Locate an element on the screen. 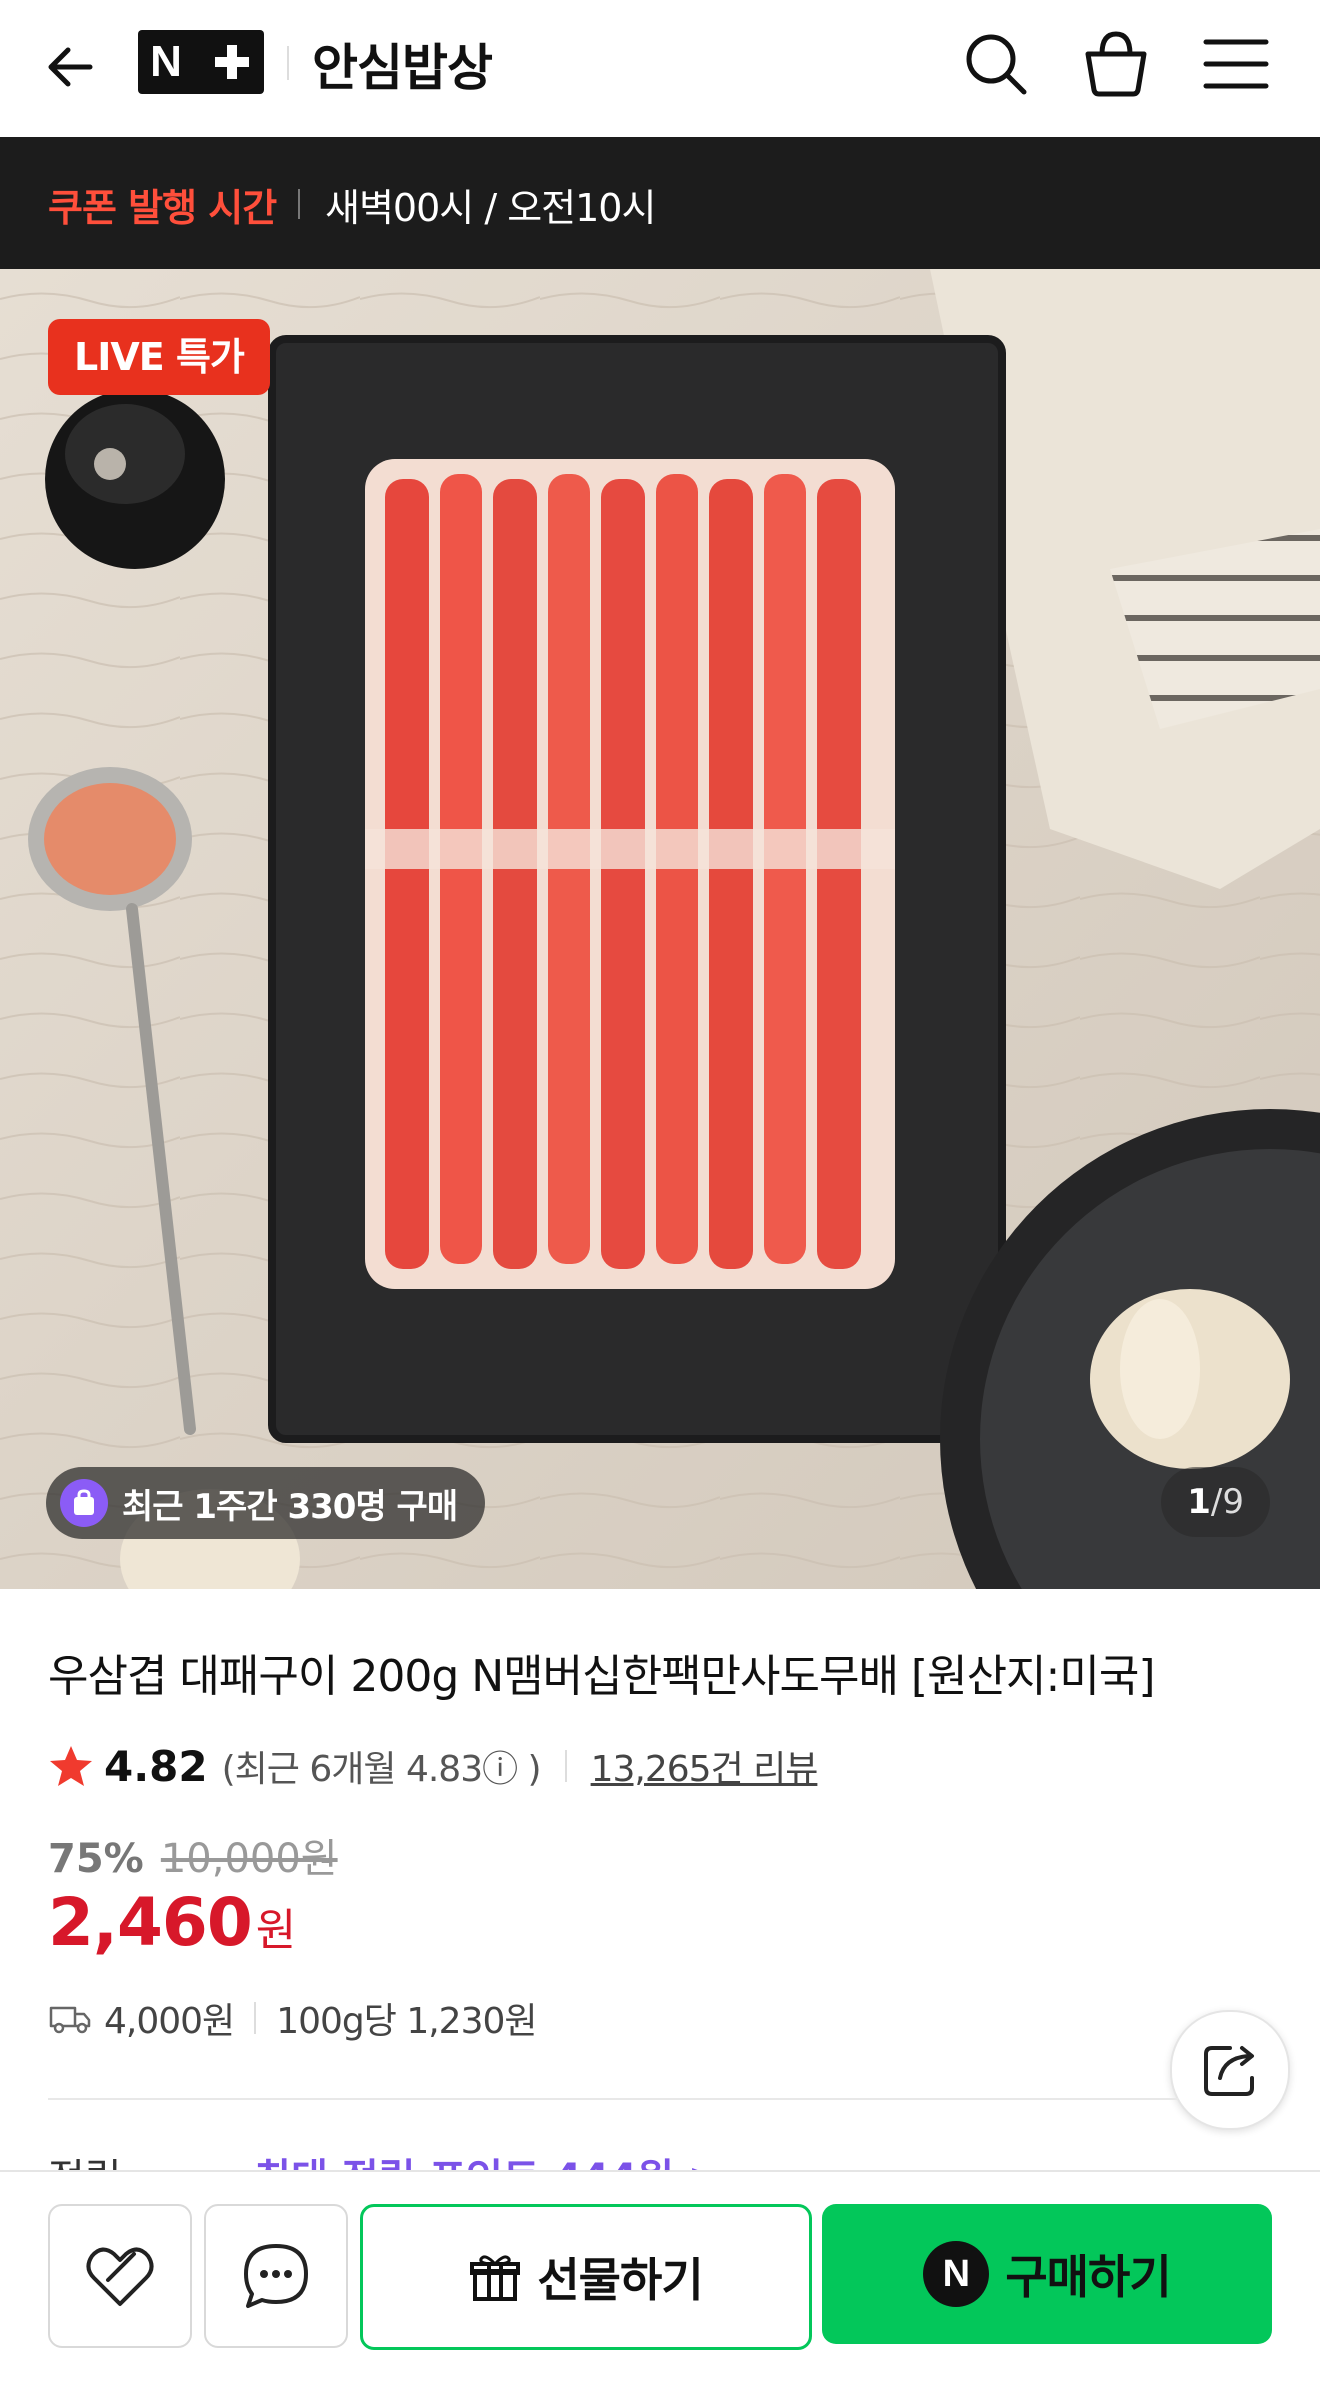 This screenshot has height=2391, width=1320. store-name: 안심밥상 is located at coordinates (402, 64).